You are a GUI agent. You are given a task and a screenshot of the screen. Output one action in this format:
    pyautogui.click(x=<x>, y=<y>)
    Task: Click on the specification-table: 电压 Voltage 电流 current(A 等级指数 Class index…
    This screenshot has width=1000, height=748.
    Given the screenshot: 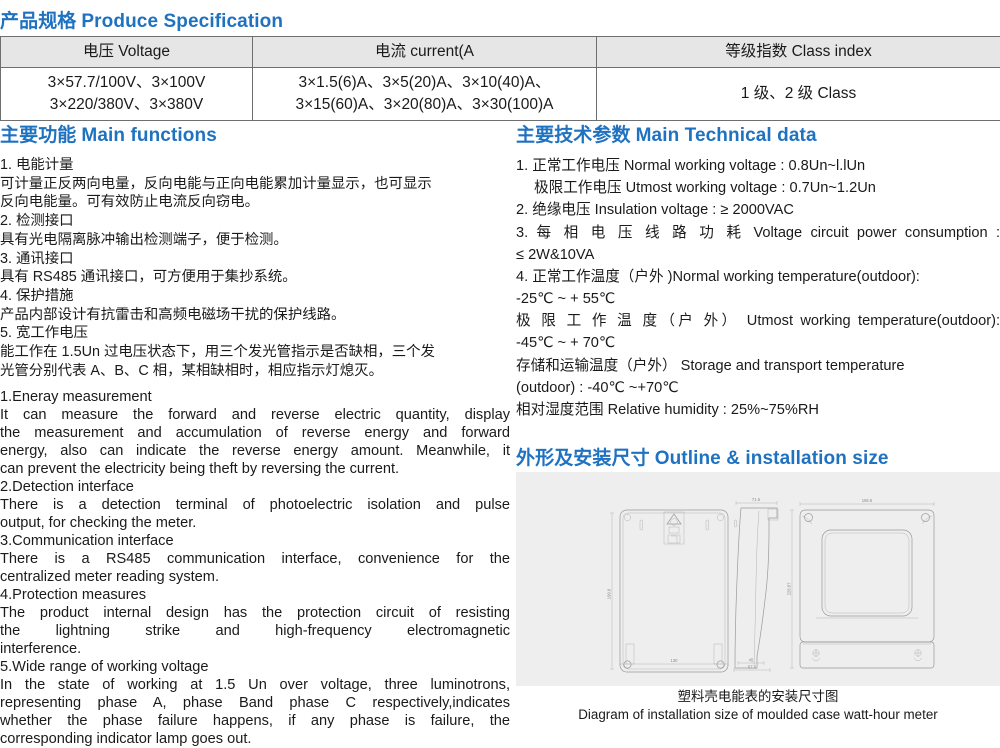 What is the action you would take?
    pyautogui.click(x=500, y=78)
    